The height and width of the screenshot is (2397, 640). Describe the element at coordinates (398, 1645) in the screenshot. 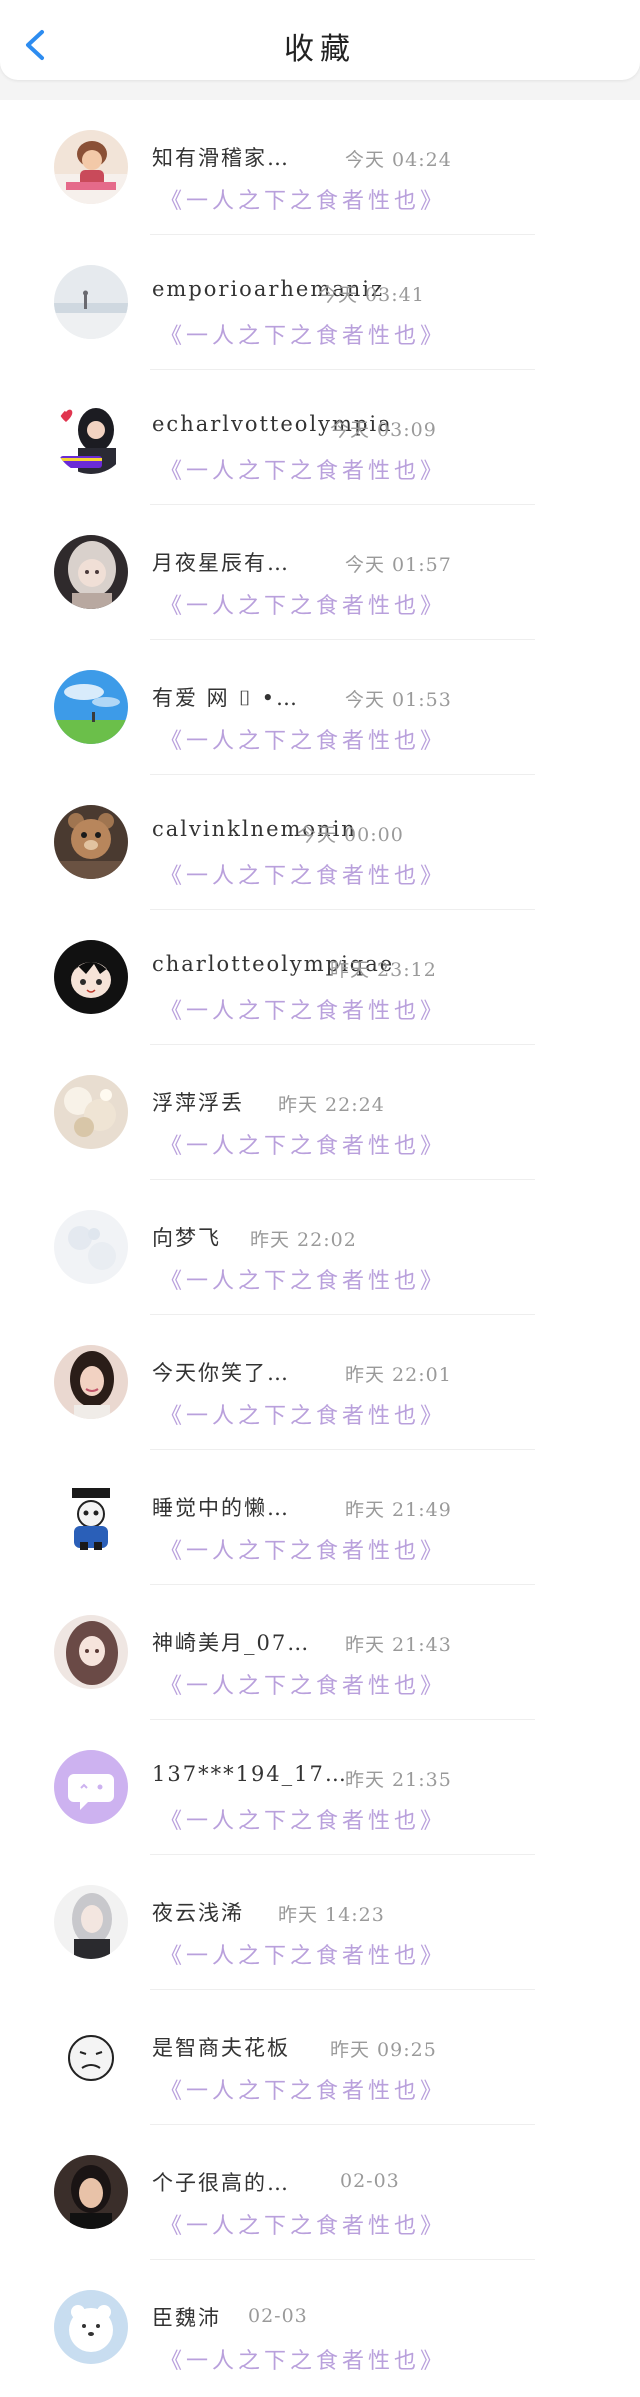

I see `timestamp: 昨天 21:43` at that location.